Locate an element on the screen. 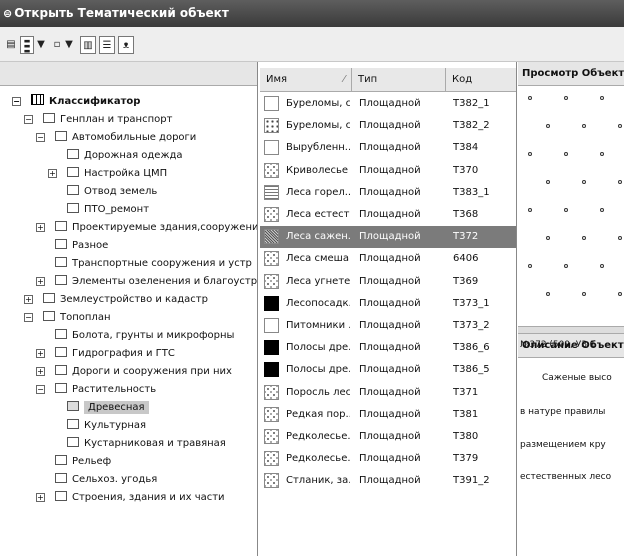 This screenshot has width=624, height=556. tree-node: + Гидрография и ГТС is located at coordinates (105, 354).